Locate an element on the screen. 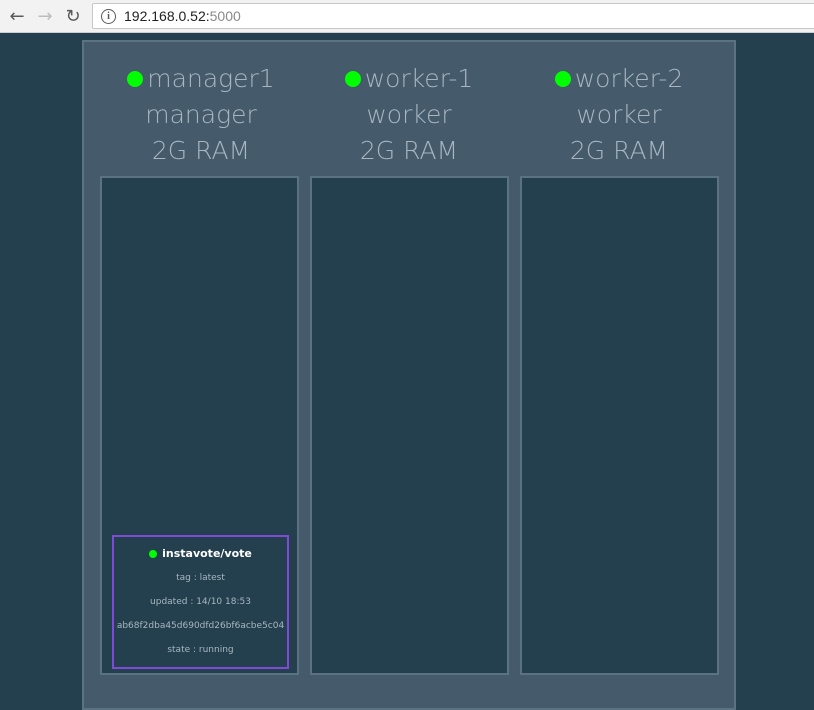 The width and height of the screenshot is (814, 710). node-header-manager1: manager1 manager 2G RAM is located at coordinates (201, 115).